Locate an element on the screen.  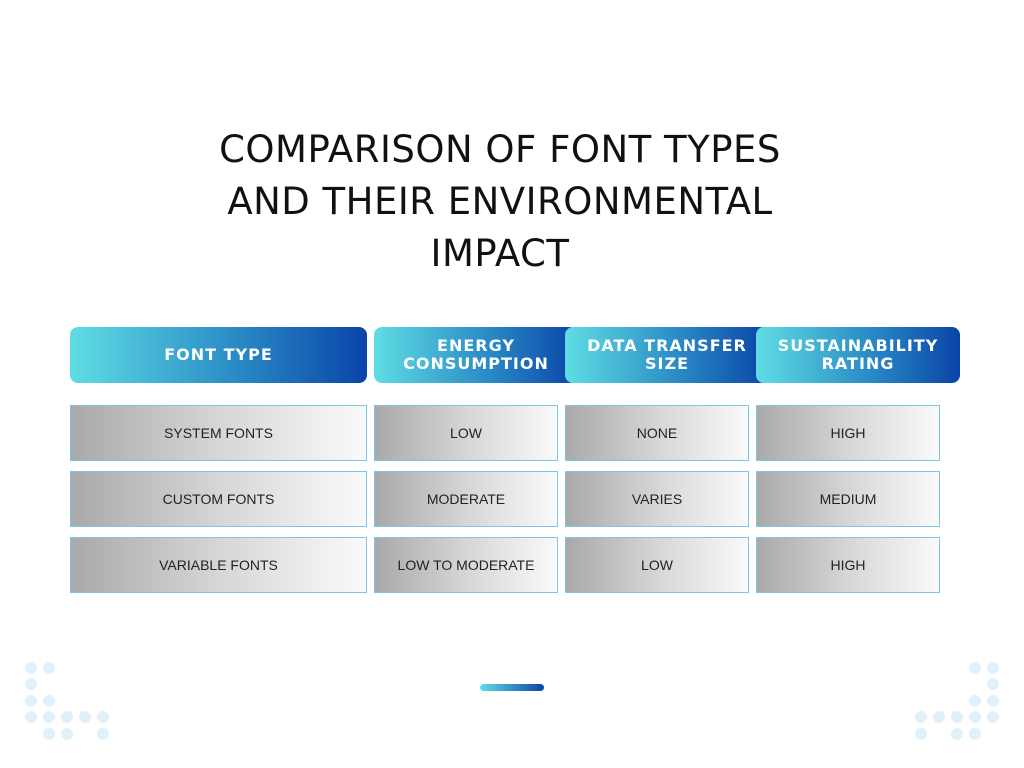
table-cell: NONE is located at coordinates (657, 433).